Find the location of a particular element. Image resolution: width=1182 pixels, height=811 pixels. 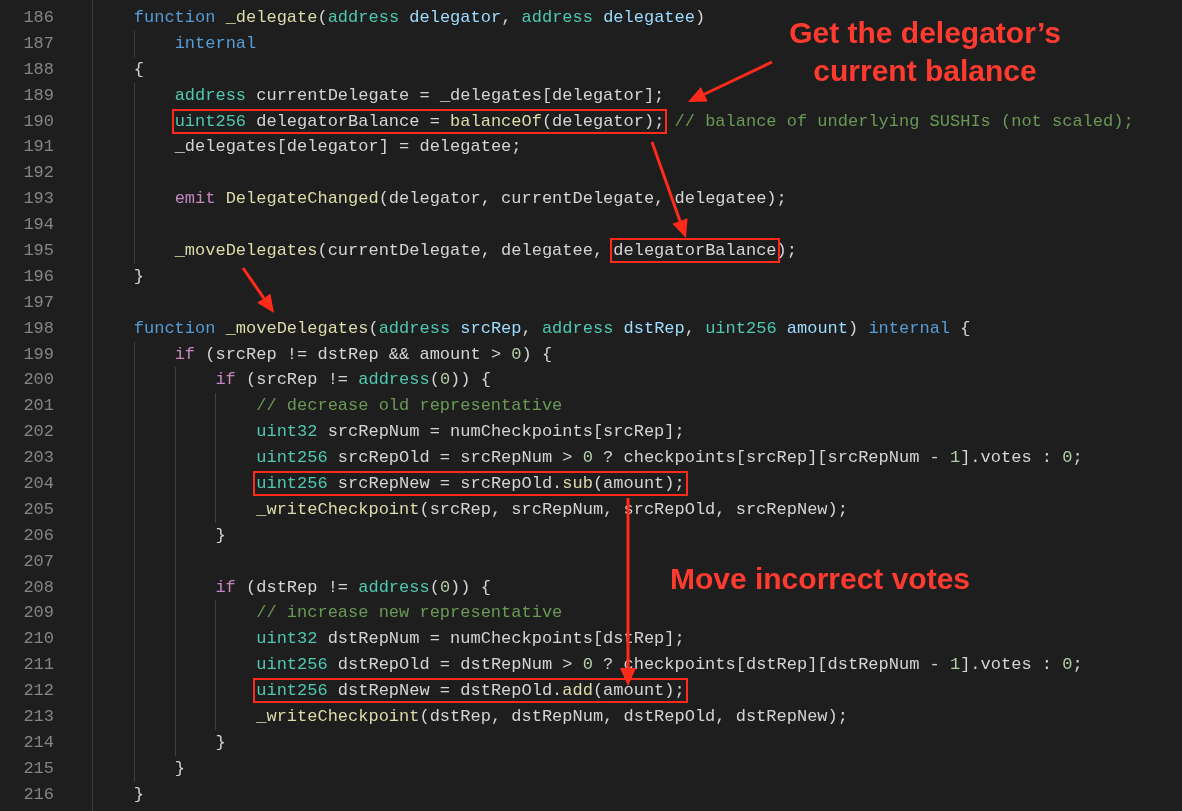

code-line: address currentDelegate = _delegates[delegator]; is located at coordinates (419, 95).